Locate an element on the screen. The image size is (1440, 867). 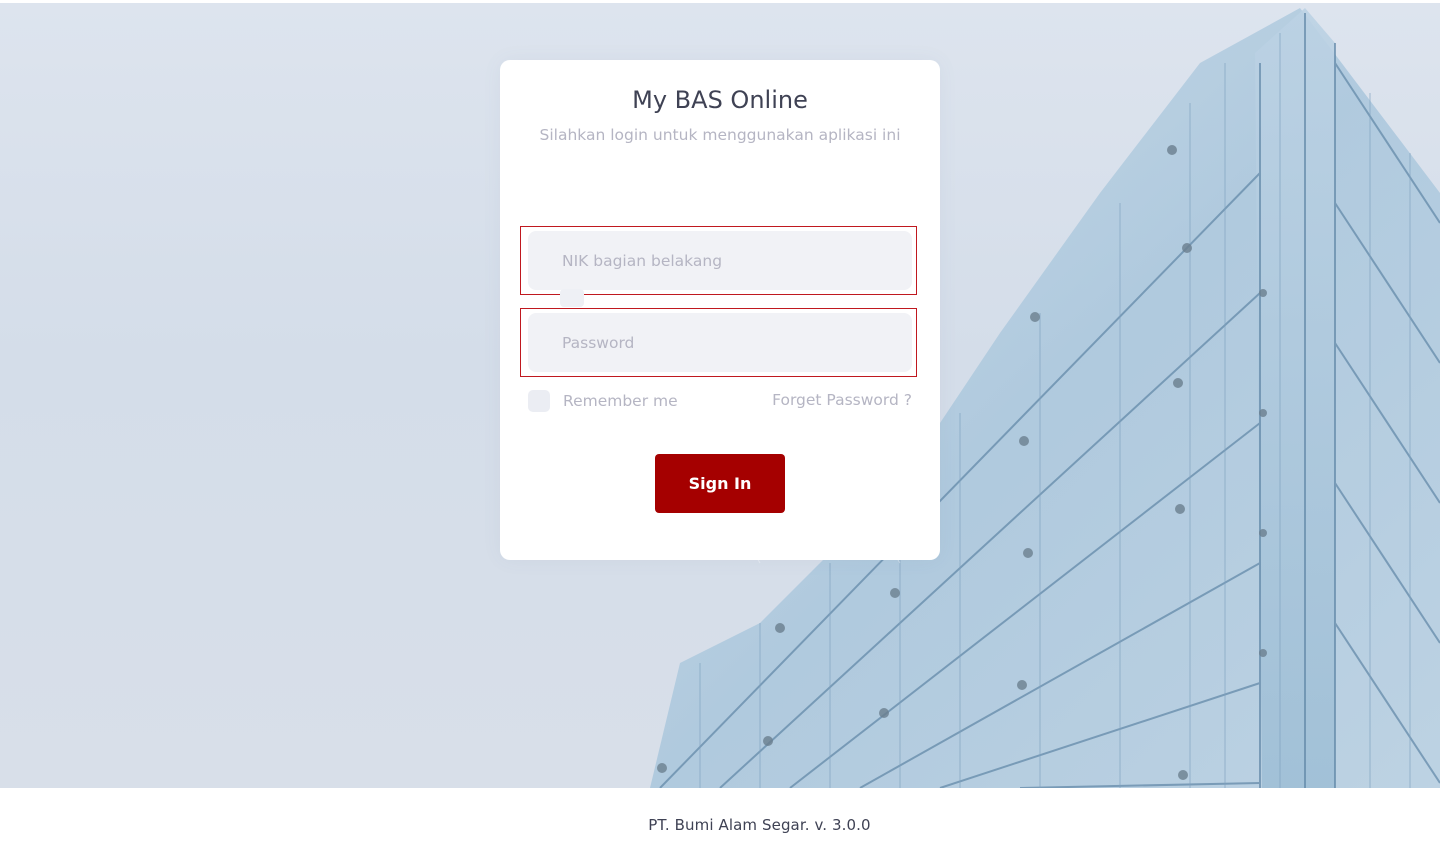
nik-field-error-outline is located at coordinates (718, 260).